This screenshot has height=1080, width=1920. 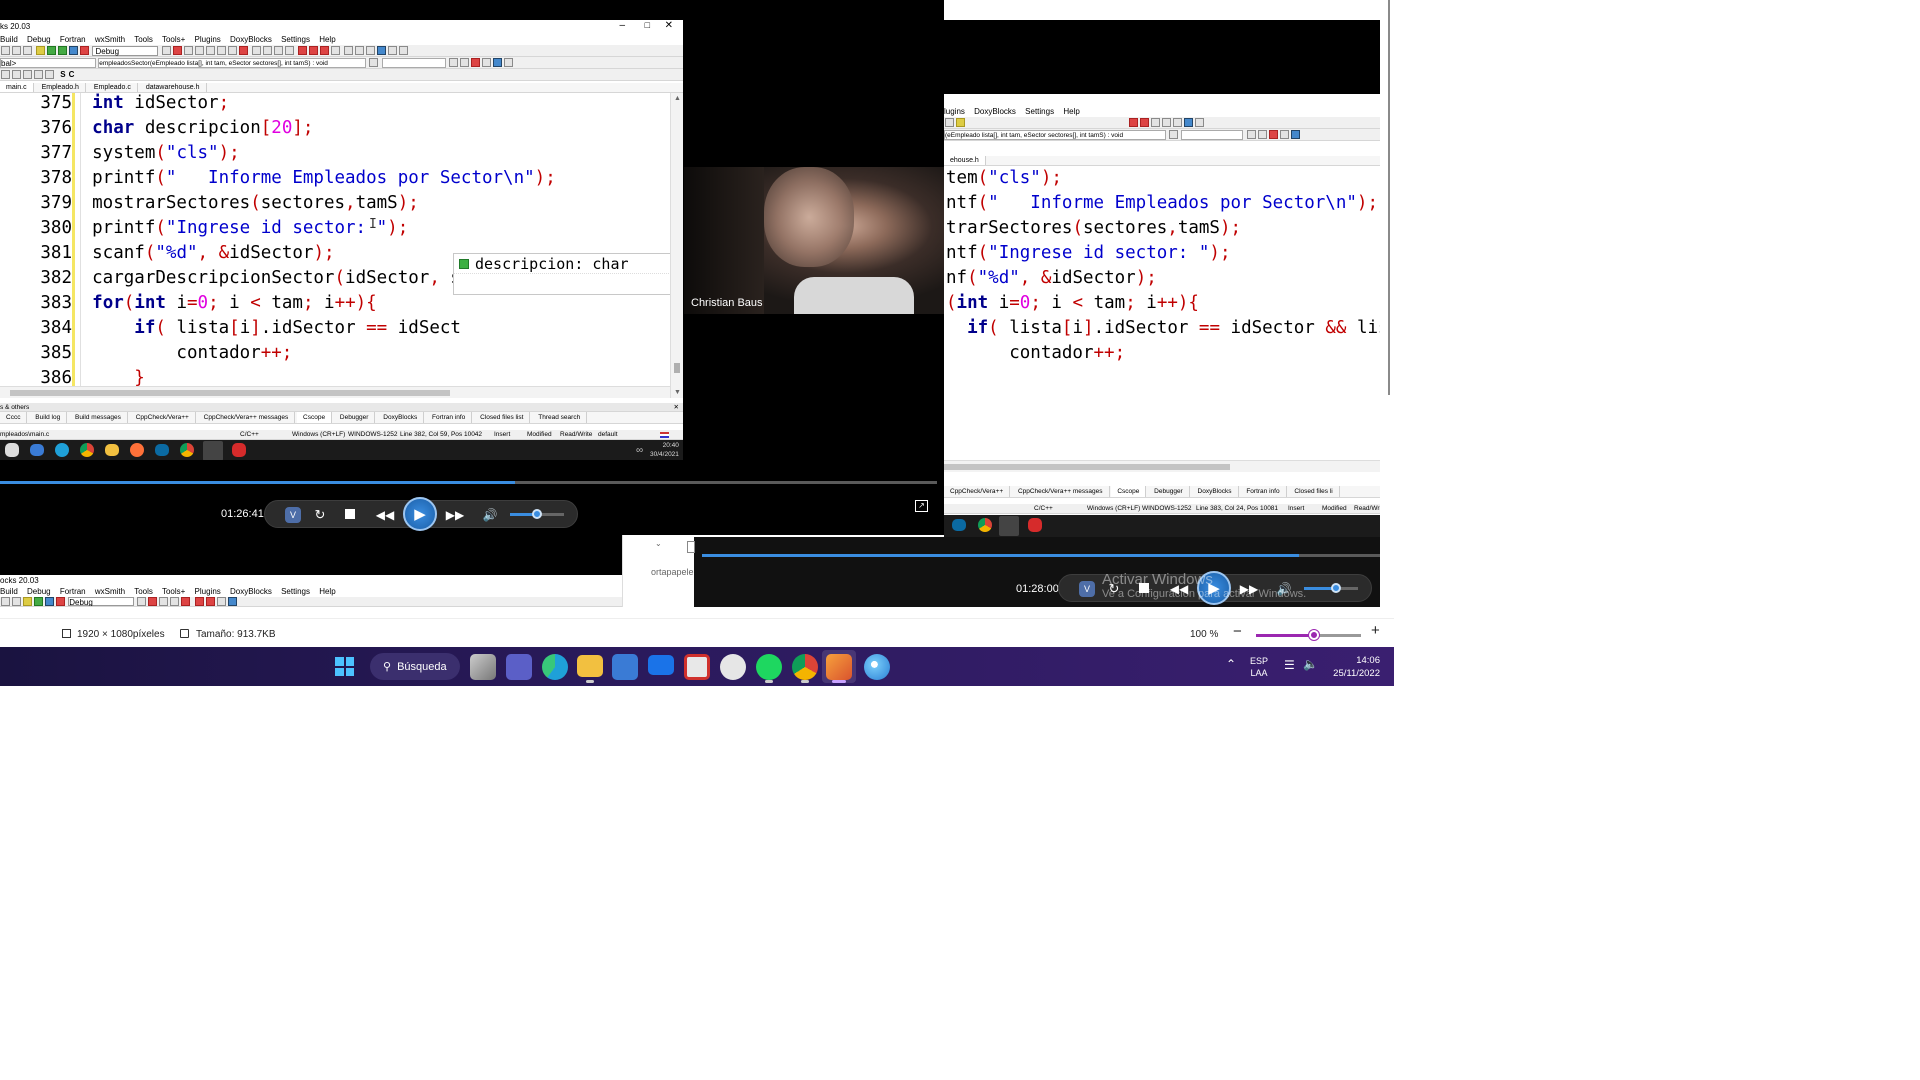 What do you see at coordinates (560, 417) in the screenshot?
I see `log-tab-thread-search: Thread search` at bounding box center [560, 417].